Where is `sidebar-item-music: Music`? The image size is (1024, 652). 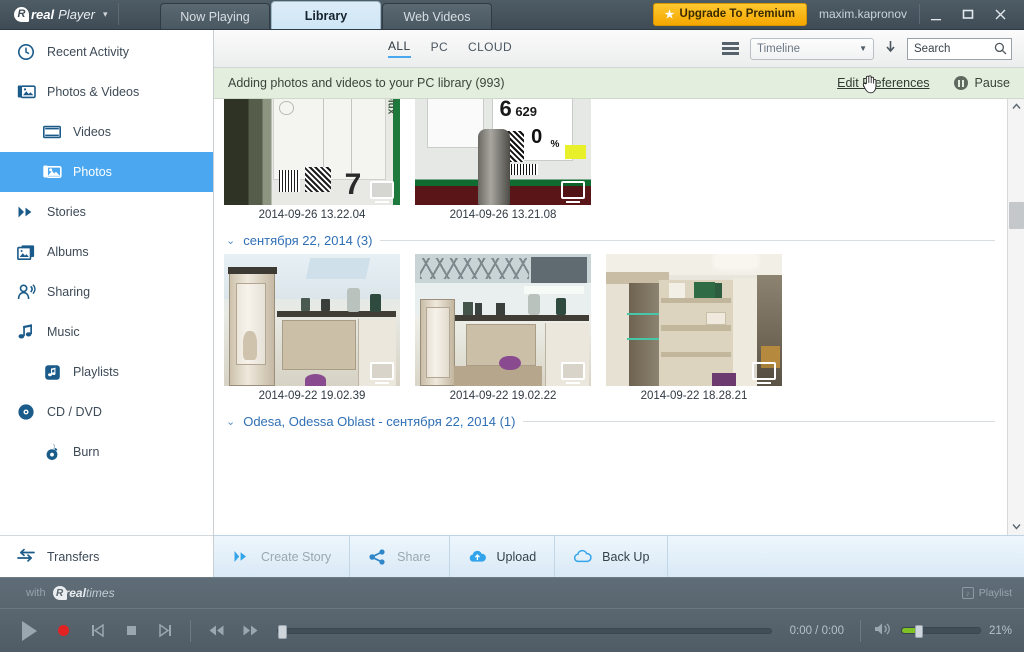 sidebar-item-music: Music is located at coordinates (106, 332).